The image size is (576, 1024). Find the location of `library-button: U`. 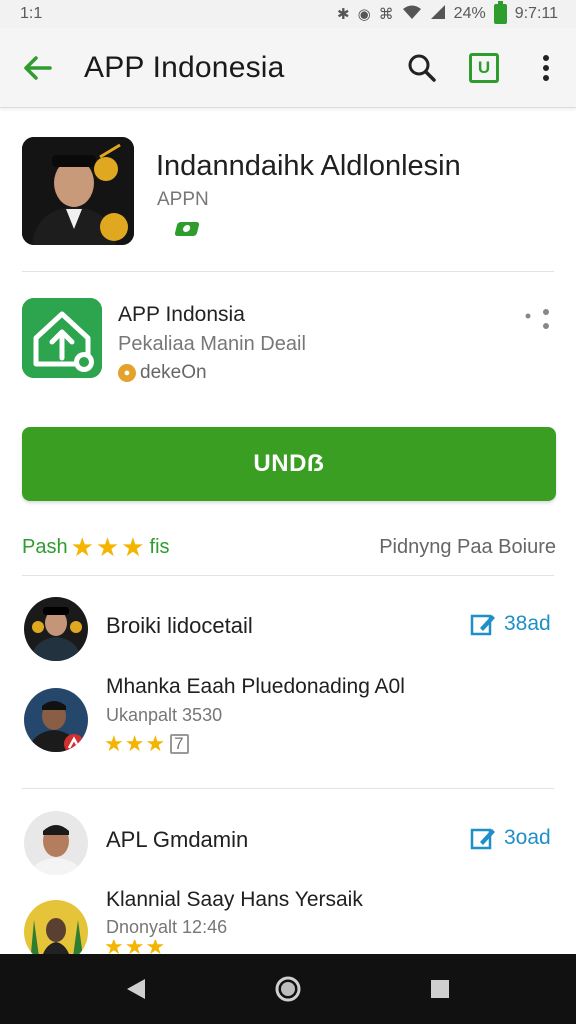

library-button: U is located at coordinates (484, 68).